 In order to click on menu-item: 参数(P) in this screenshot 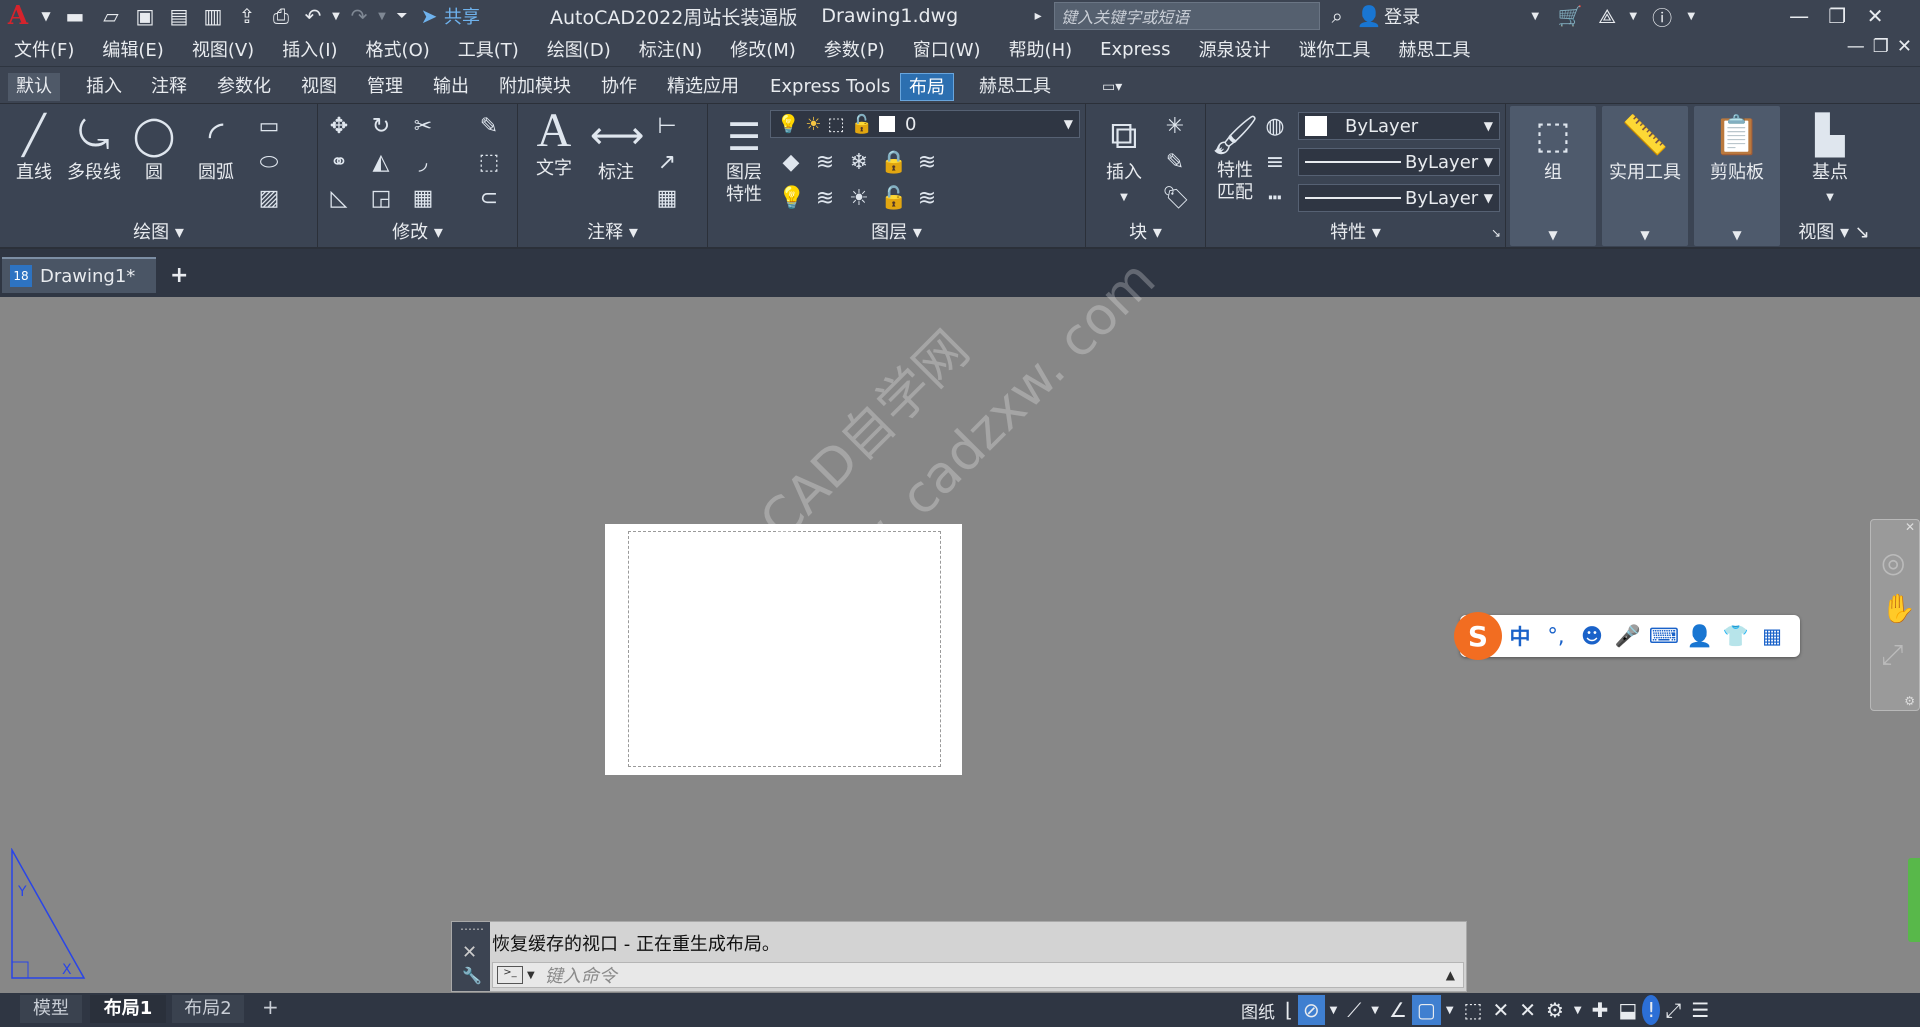, I will do `click(854, 49)`.